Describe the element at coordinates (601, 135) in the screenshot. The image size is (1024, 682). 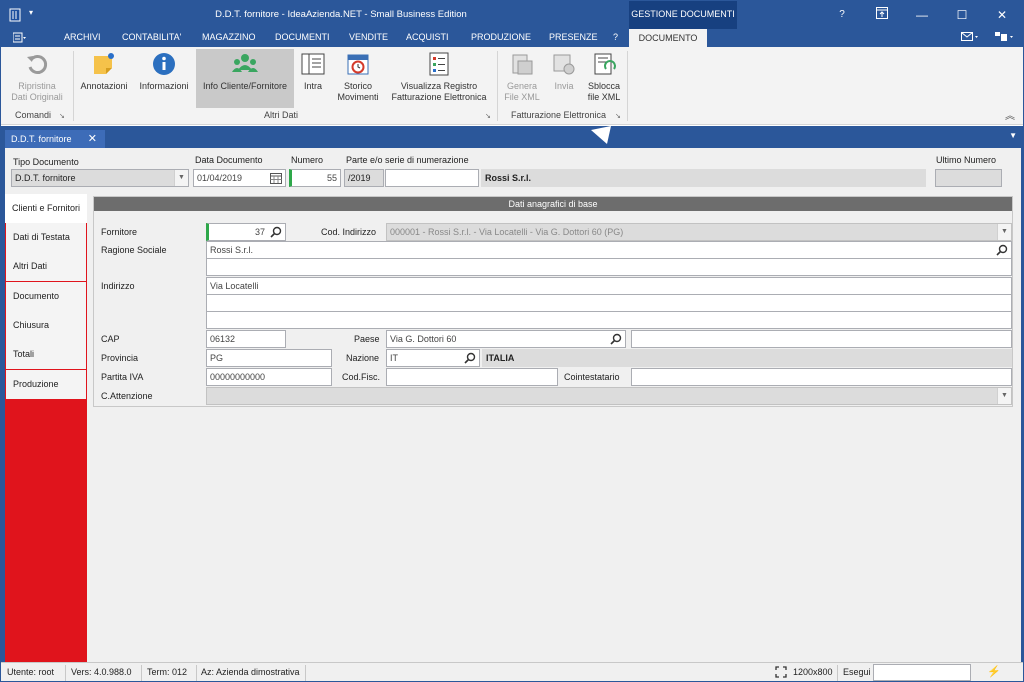
I see `tab-strip-decoration-icon` at that location.